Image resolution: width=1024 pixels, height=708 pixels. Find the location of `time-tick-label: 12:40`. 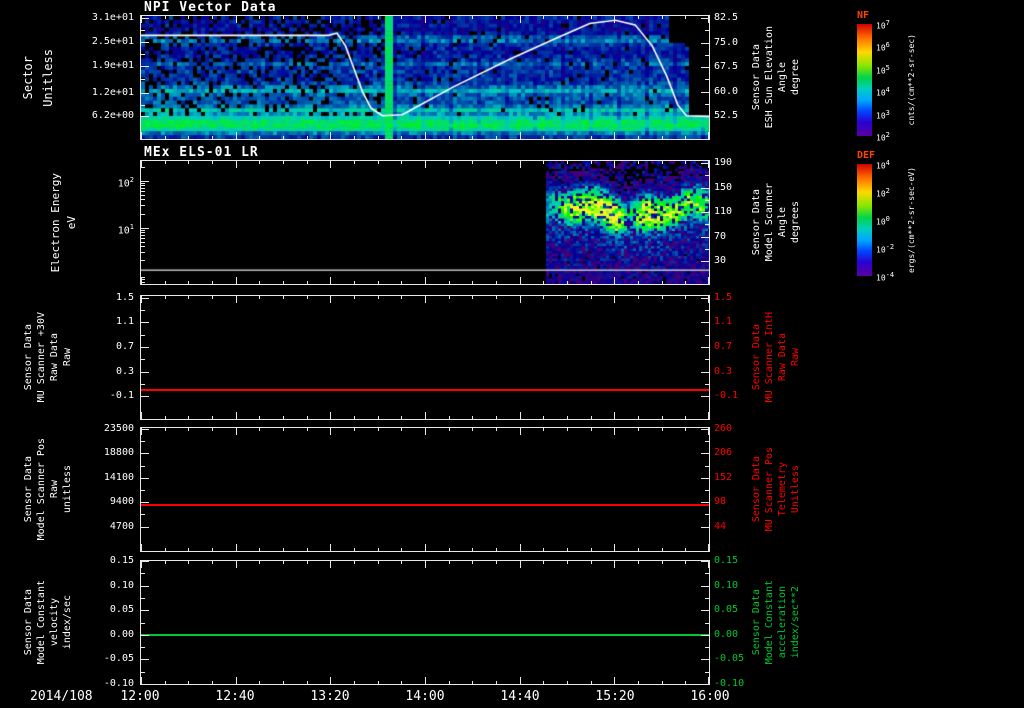

time-tick-label: 12:40 is located at coordinates (235, 696).